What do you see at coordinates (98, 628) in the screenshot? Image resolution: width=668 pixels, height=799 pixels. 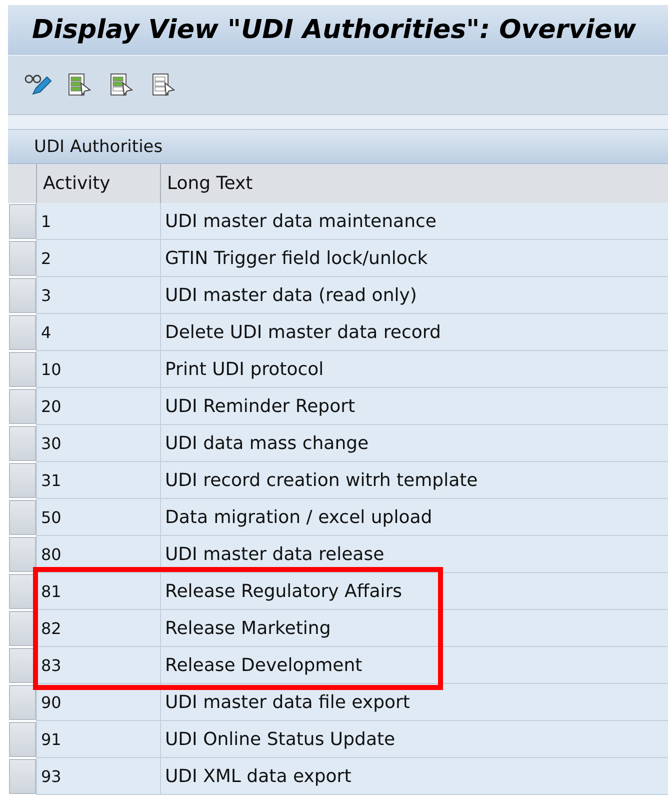 I see `table-cell: 82` at bounding box center [98, 628].